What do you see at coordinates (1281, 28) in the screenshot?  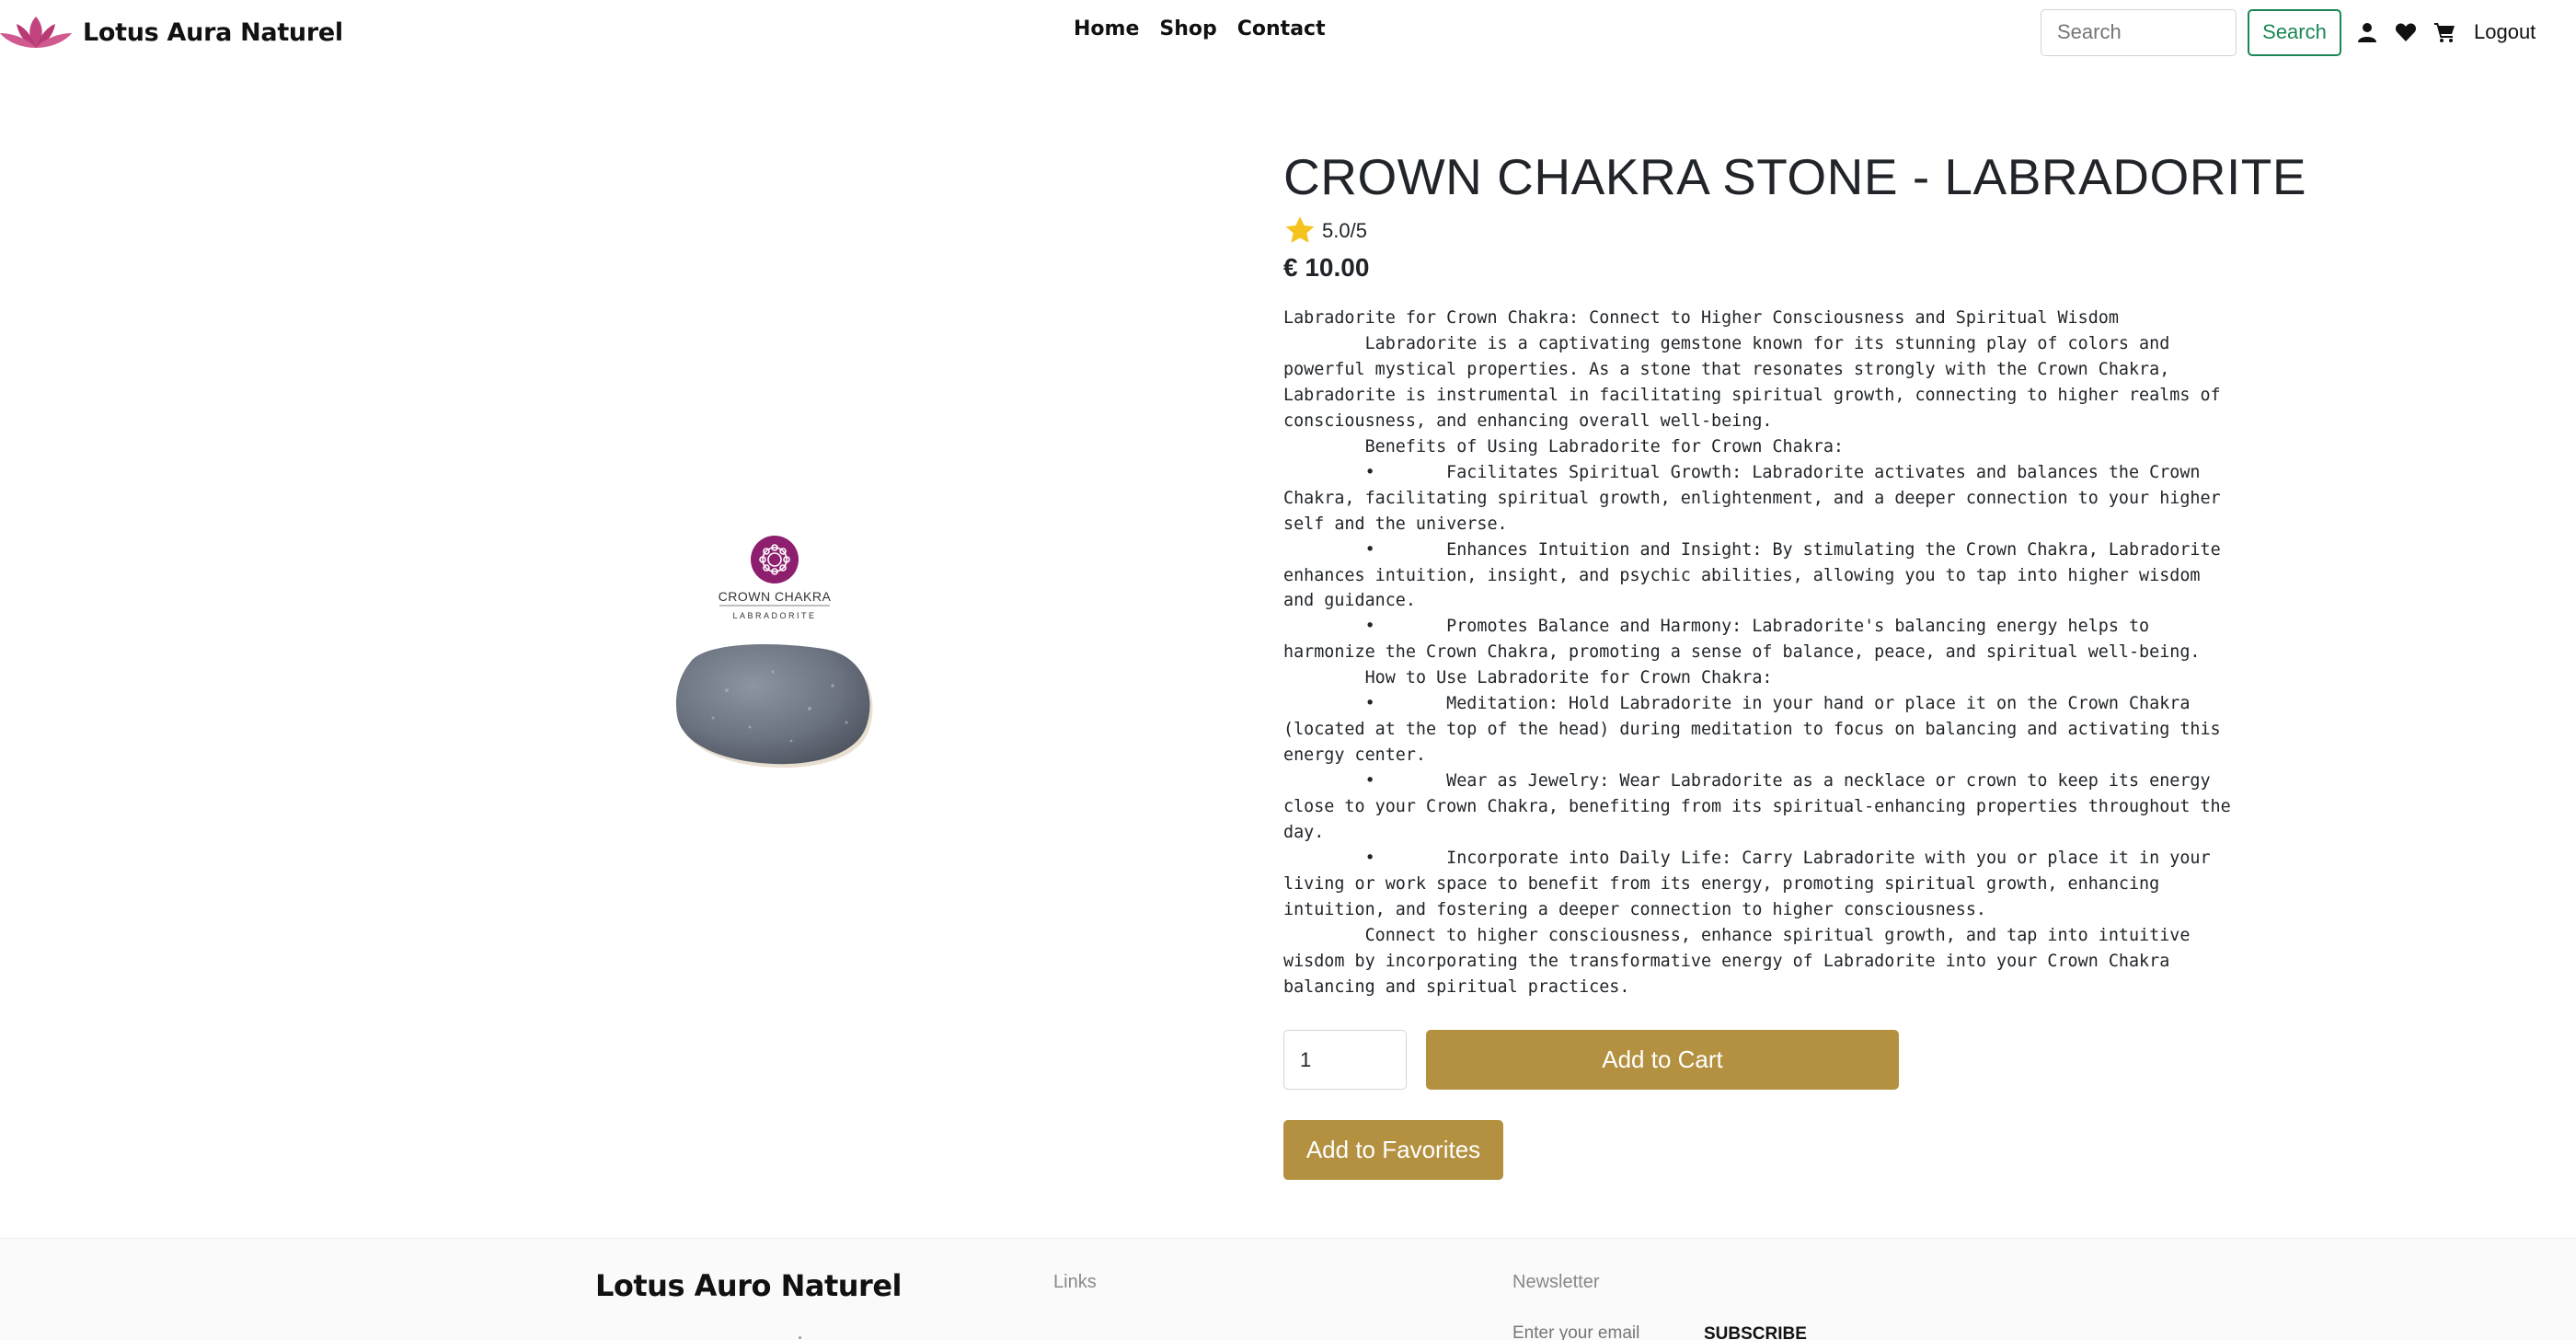 I see `nav-link-contact: Contact` at bounding box center [1281, 28].